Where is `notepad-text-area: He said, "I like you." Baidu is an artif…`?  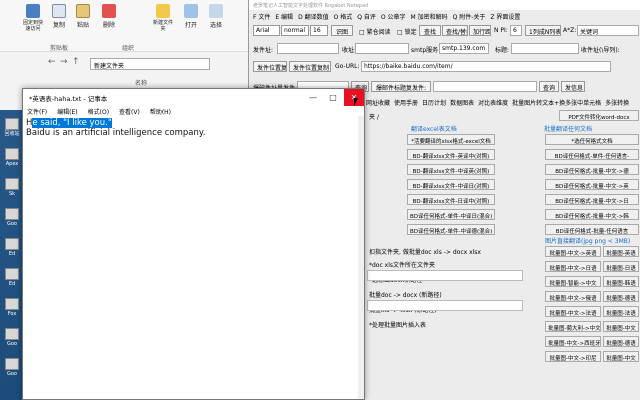
notepad-text-area: He said, "I like you." Baidu is an artif… is located at coordinates (193, 128).